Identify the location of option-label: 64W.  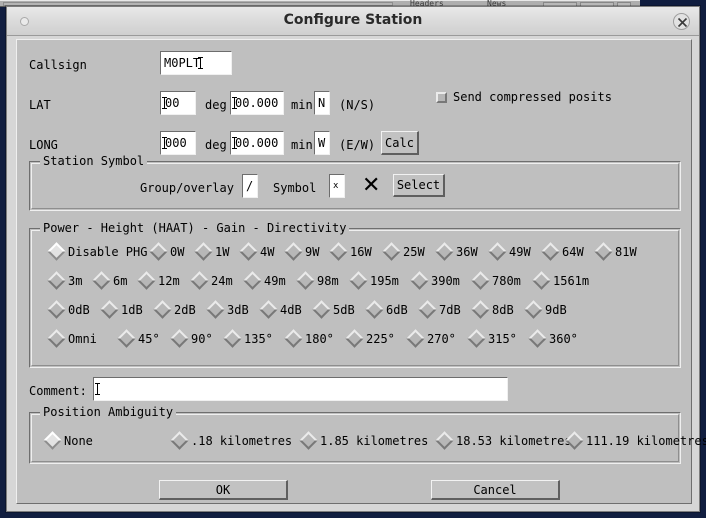
(573, 251).